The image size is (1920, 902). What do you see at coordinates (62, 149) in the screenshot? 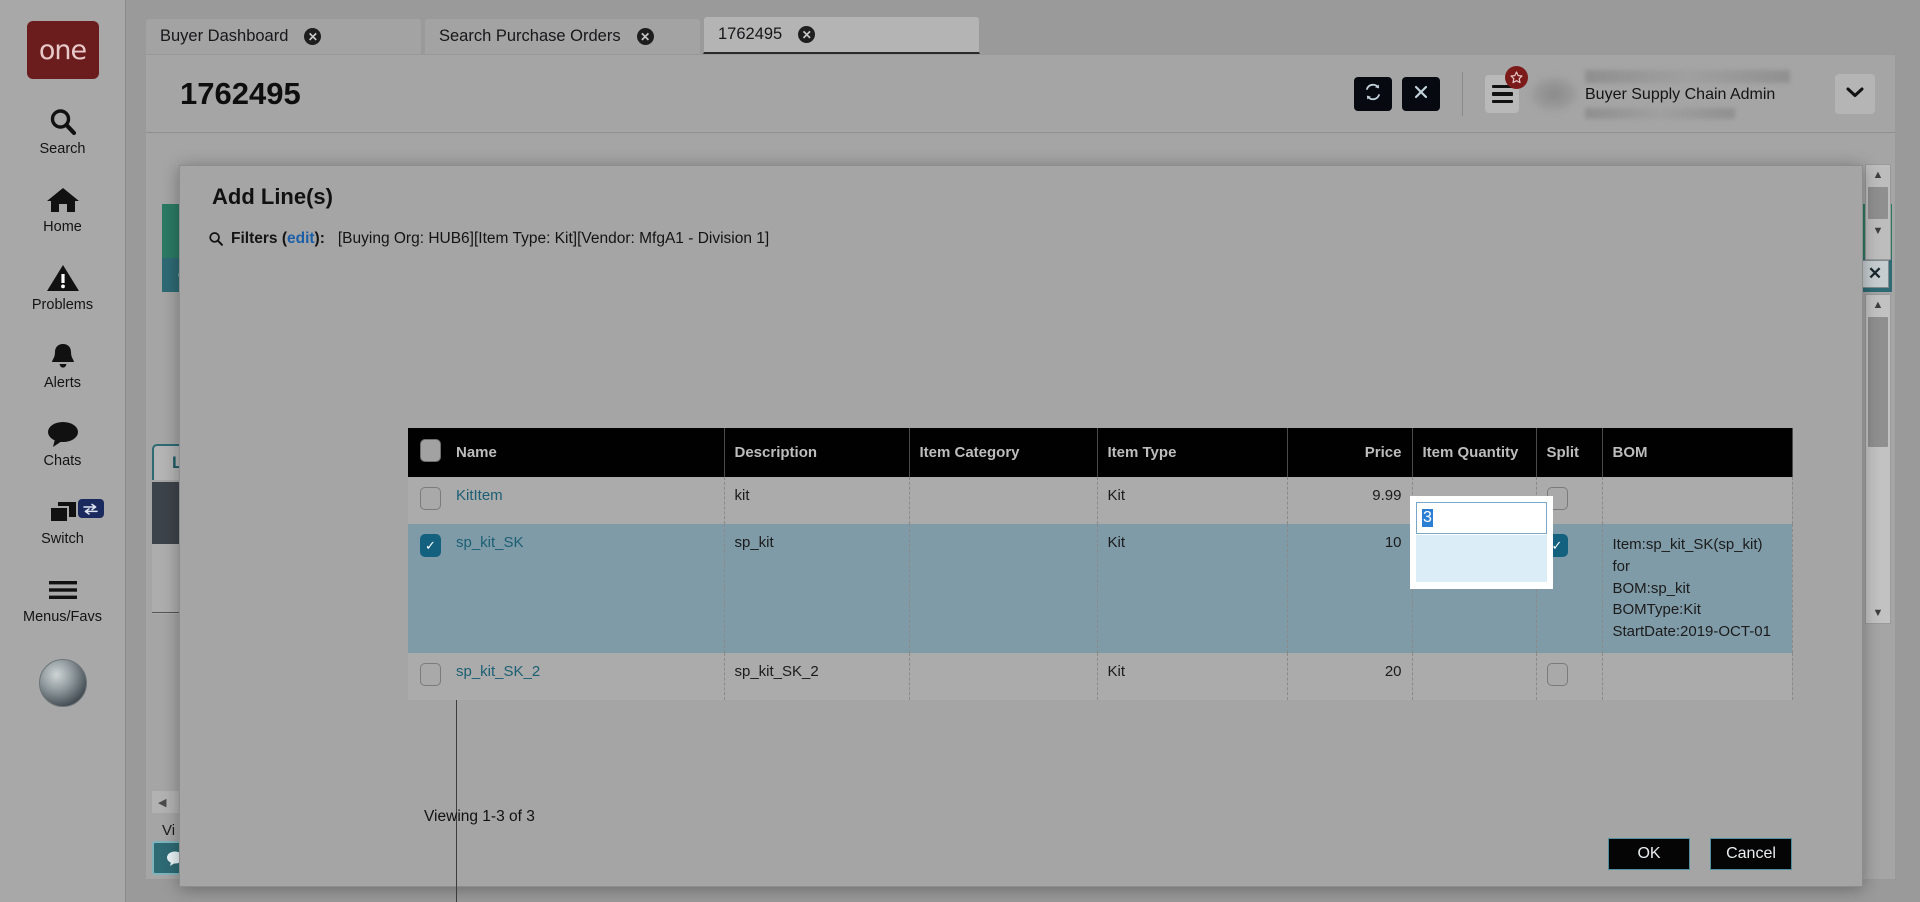
I see `rail-label-search: Search` at bounding box center [62, 149].